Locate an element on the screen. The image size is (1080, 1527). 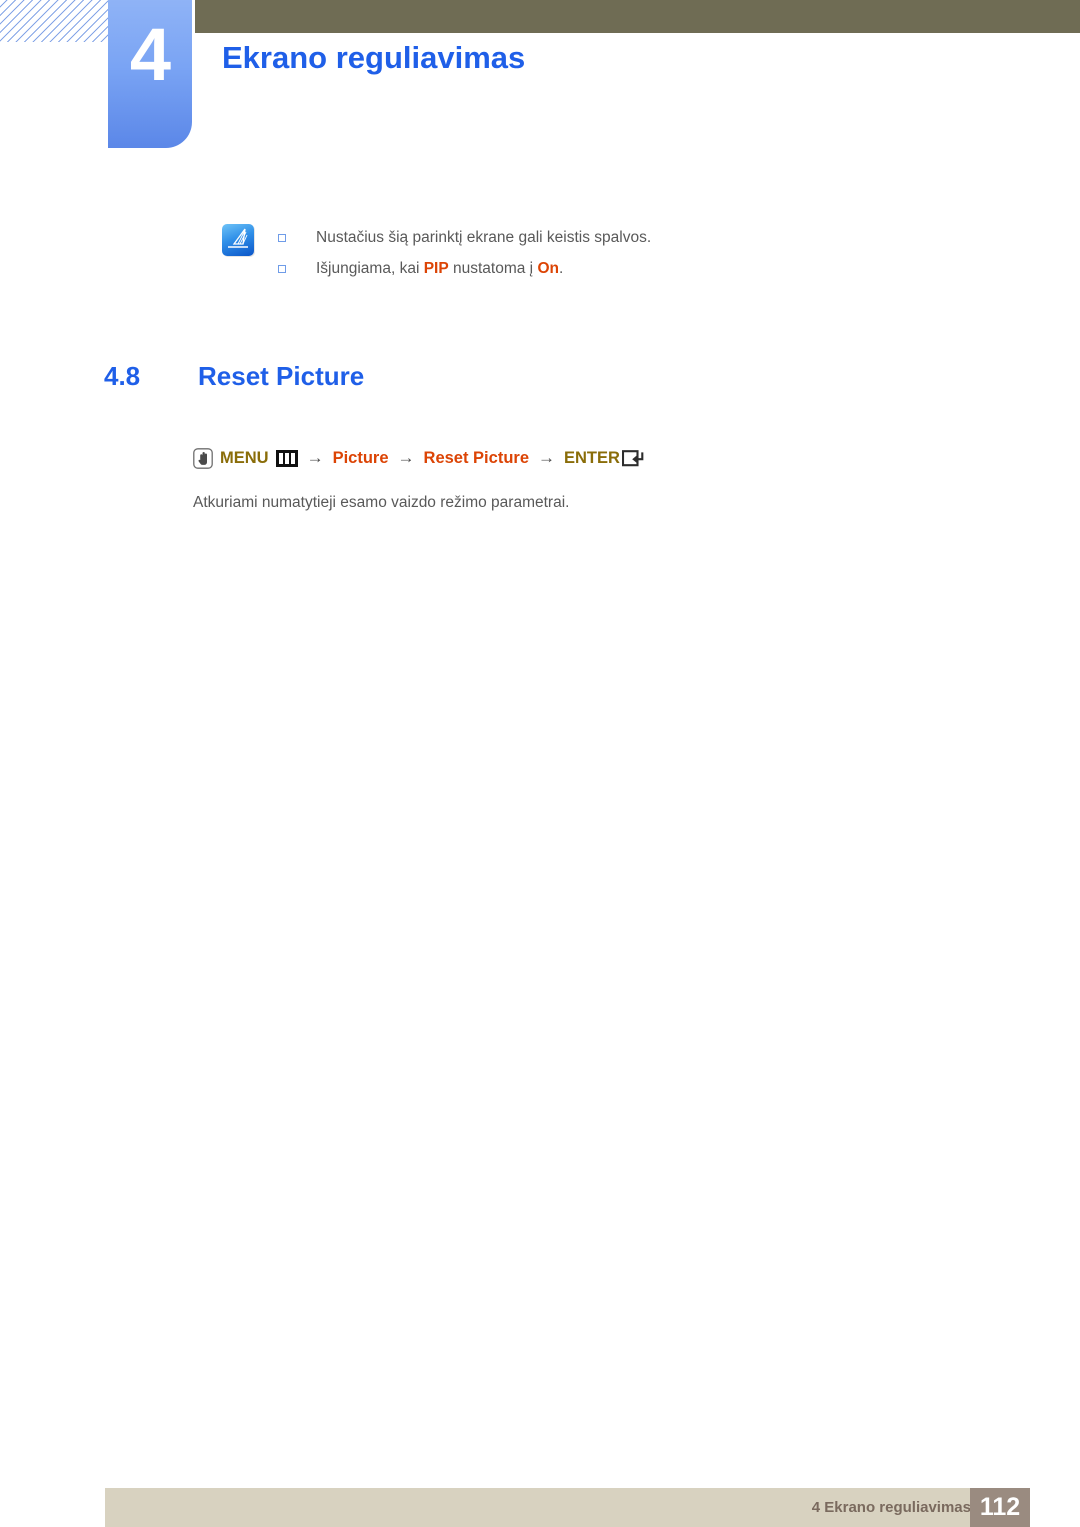
menu-grid-icon is located at coordinates (286, 458).